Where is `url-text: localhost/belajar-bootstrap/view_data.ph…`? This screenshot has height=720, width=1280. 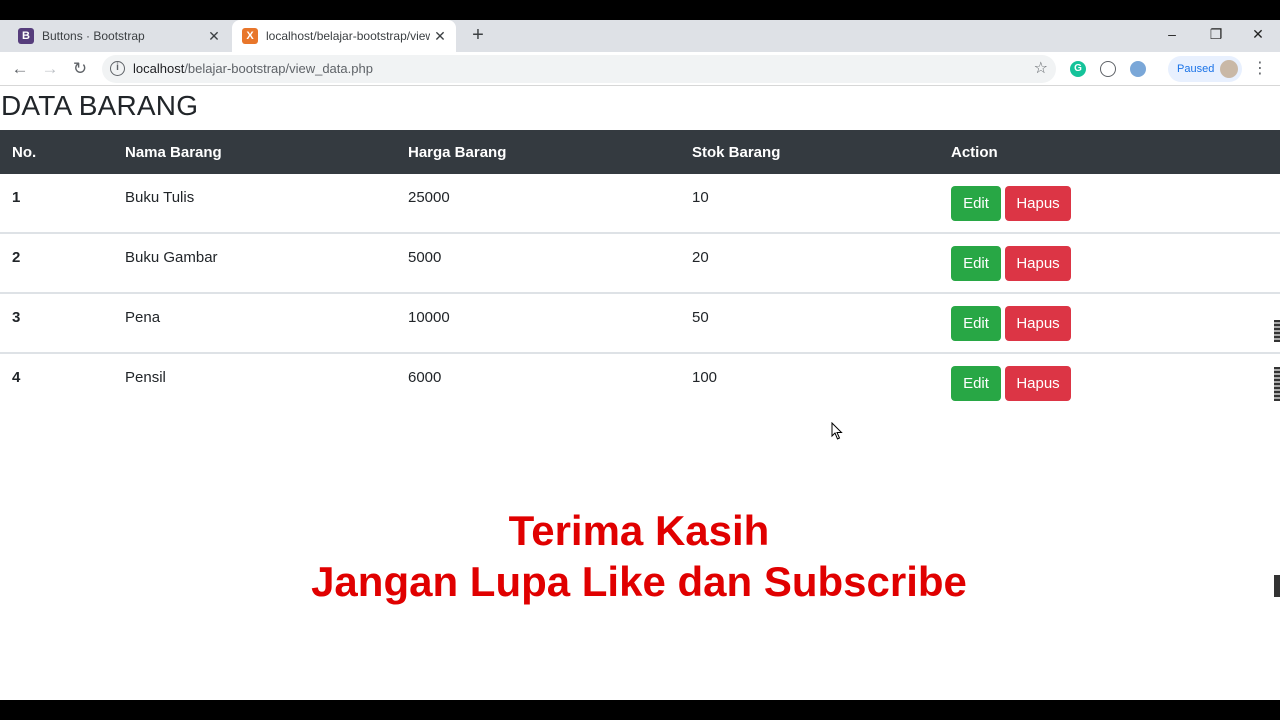
url-text: localhost/belajar-bootstrap/view_data.ph… is located at coordinates (253, 68).